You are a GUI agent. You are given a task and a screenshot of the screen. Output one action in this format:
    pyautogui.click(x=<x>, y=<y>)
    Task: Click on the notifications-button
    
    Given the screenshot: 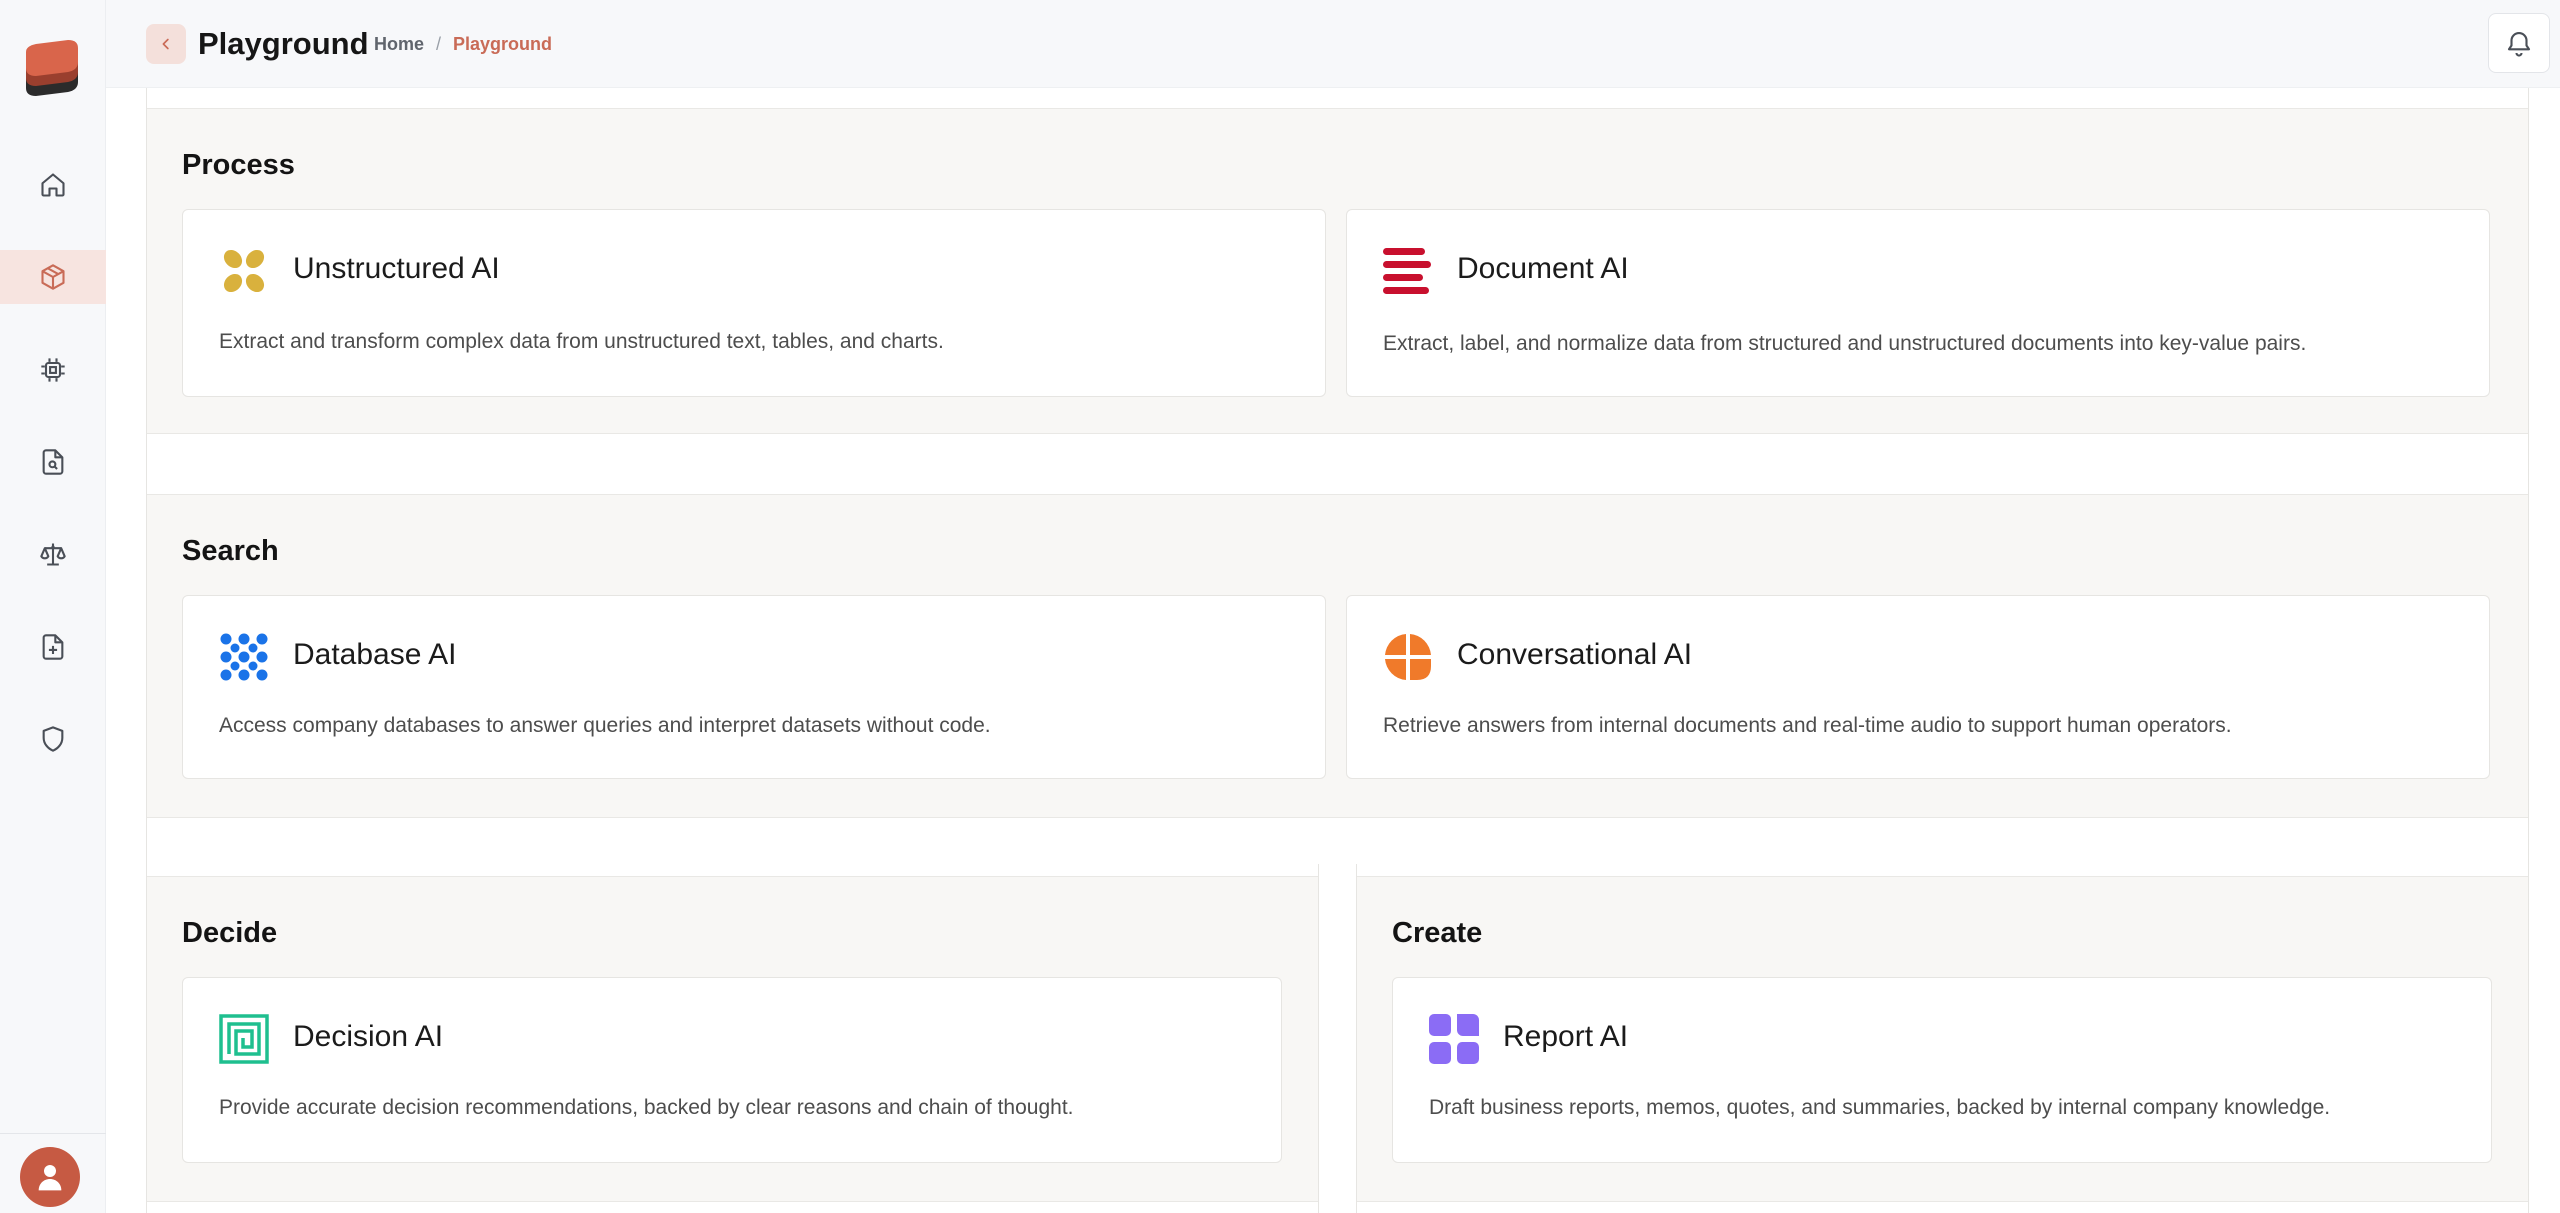 What is the action you would take?
    pyautogui.click(x=2519, y=43)
    